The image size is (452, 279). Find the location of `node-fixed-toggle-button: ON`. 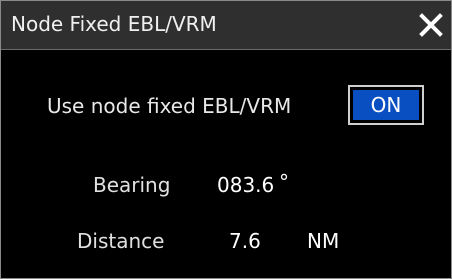

node-fixed-toggle-button: ON is located at coordinates (386, 105).